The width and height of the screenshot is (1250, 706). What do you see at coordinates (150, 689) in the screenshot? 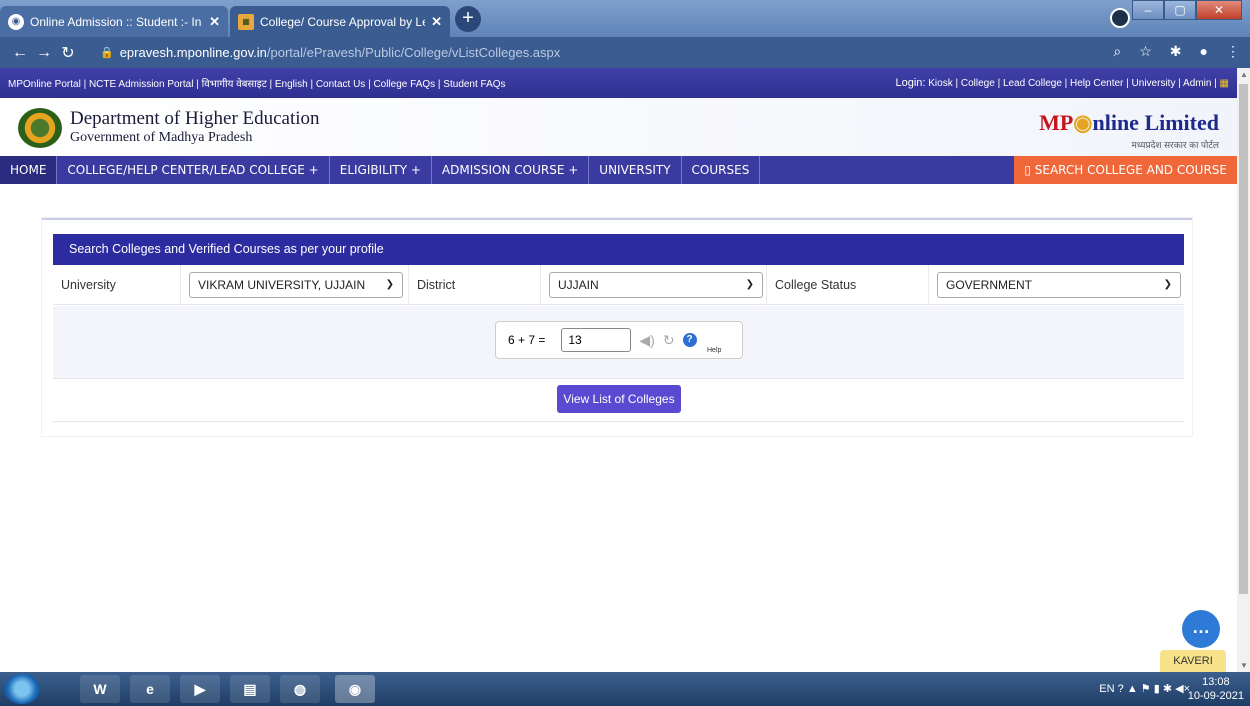
I see `internet-explorer-icon: e` at bounding box center [150, 689].